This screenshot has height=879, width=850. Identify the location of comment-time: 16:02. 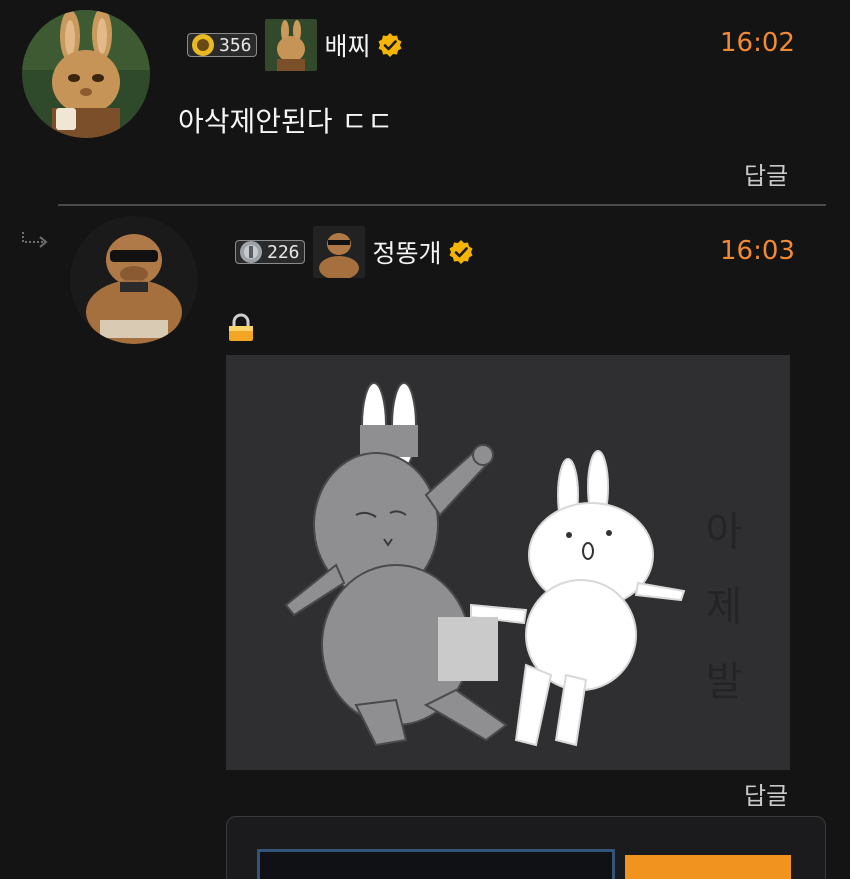
(757, 43).